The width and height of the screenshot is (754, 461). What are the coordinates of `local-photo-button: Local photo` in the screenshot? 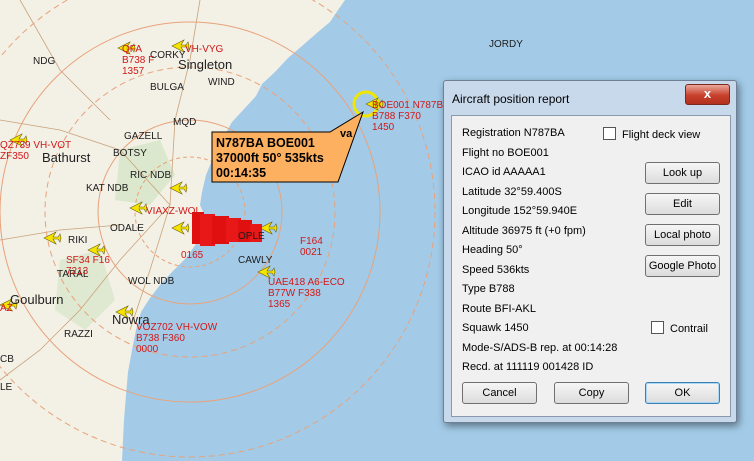 It's located at (682, 235).